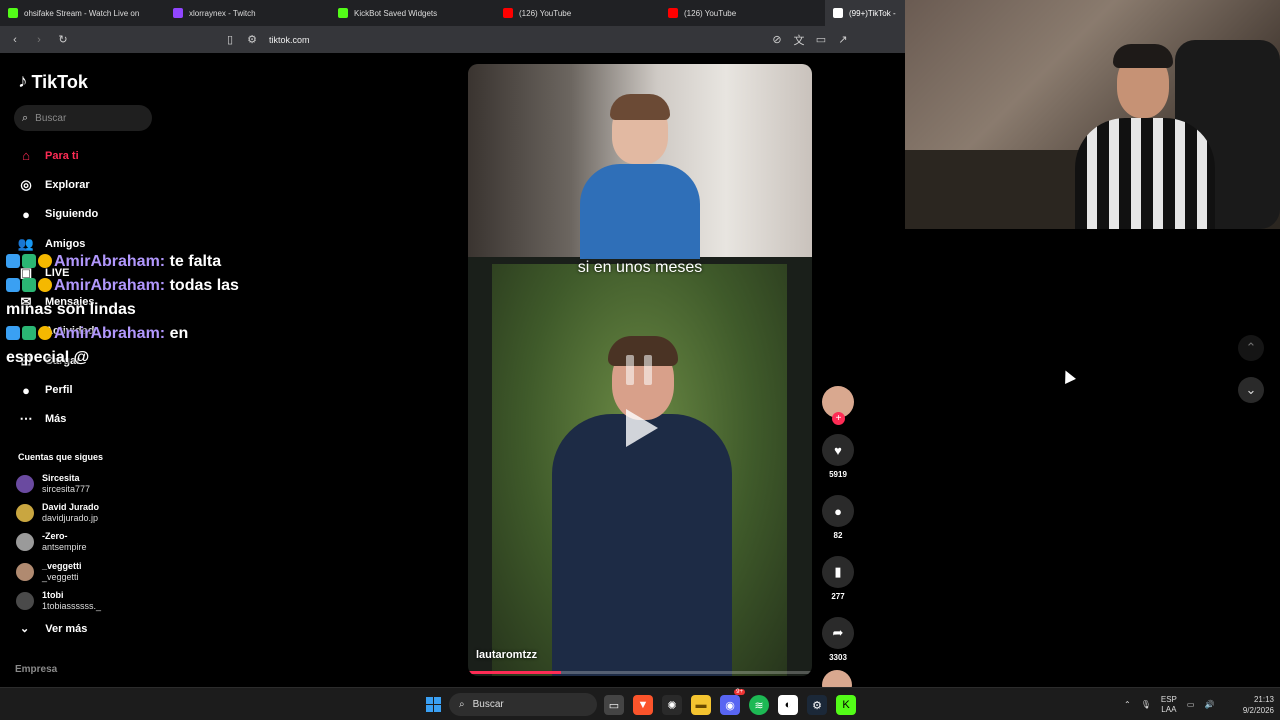 Image resolution: width=1280 pixels, height=720 pixels. What do you see at coordinates (759, 705) in the screenshot?
I see `spotify-icon: ≋` at bounding box center [759, 705].